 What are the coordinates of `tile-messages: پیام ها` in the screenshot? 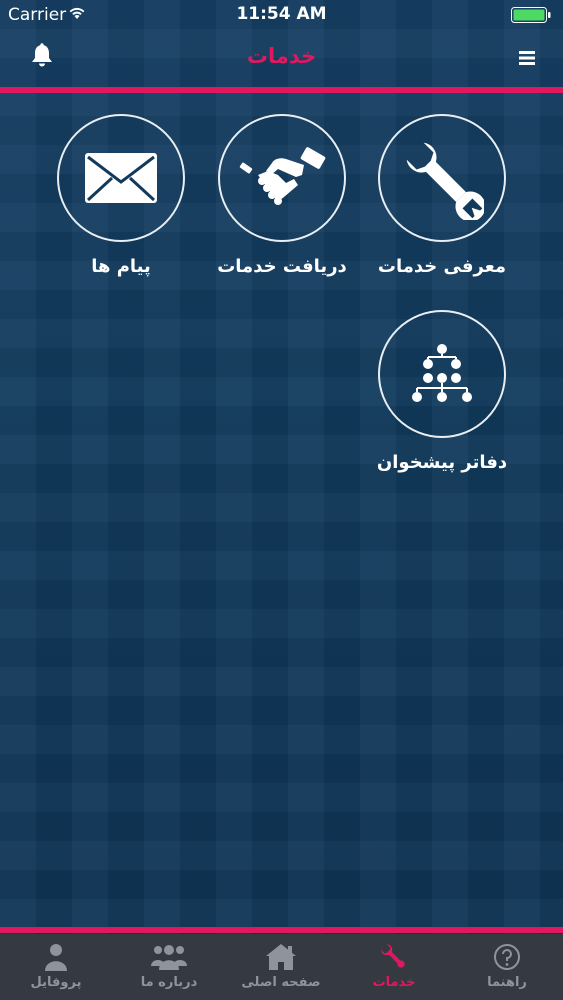 It's located at (121, 195).